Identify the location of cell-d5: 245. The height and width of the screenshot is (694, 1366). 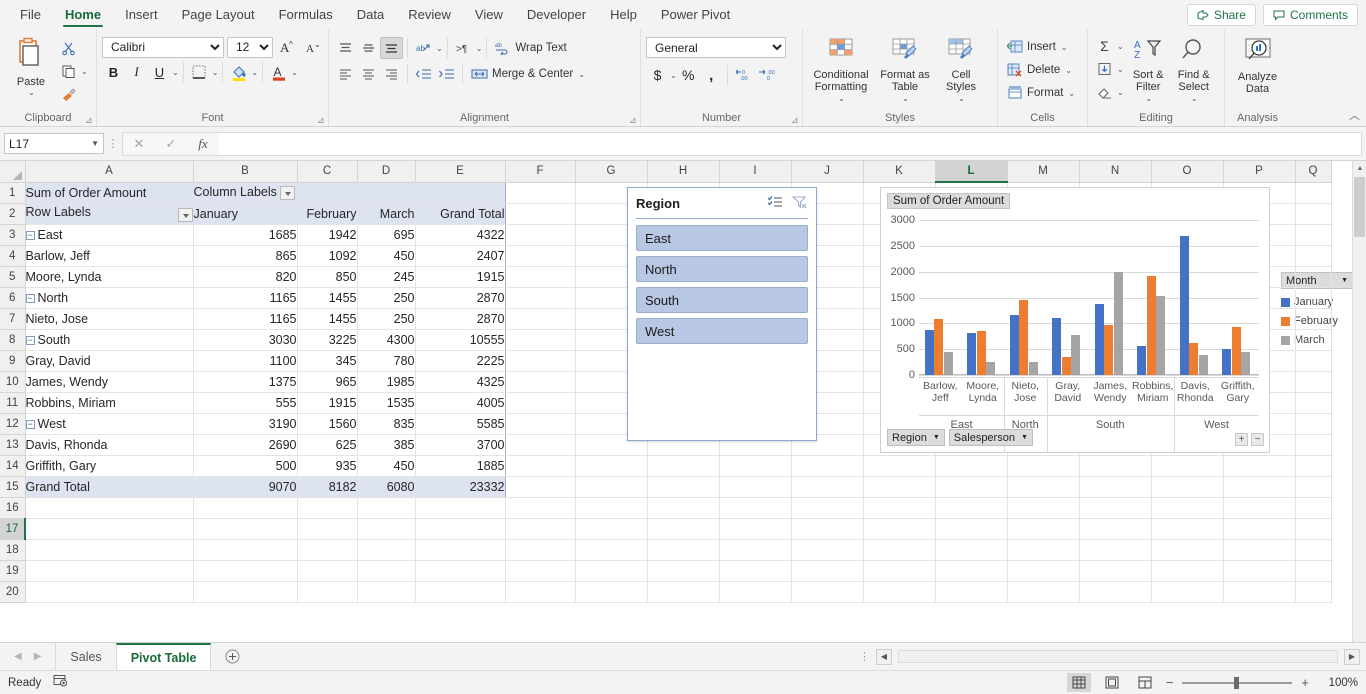
(386, 277).